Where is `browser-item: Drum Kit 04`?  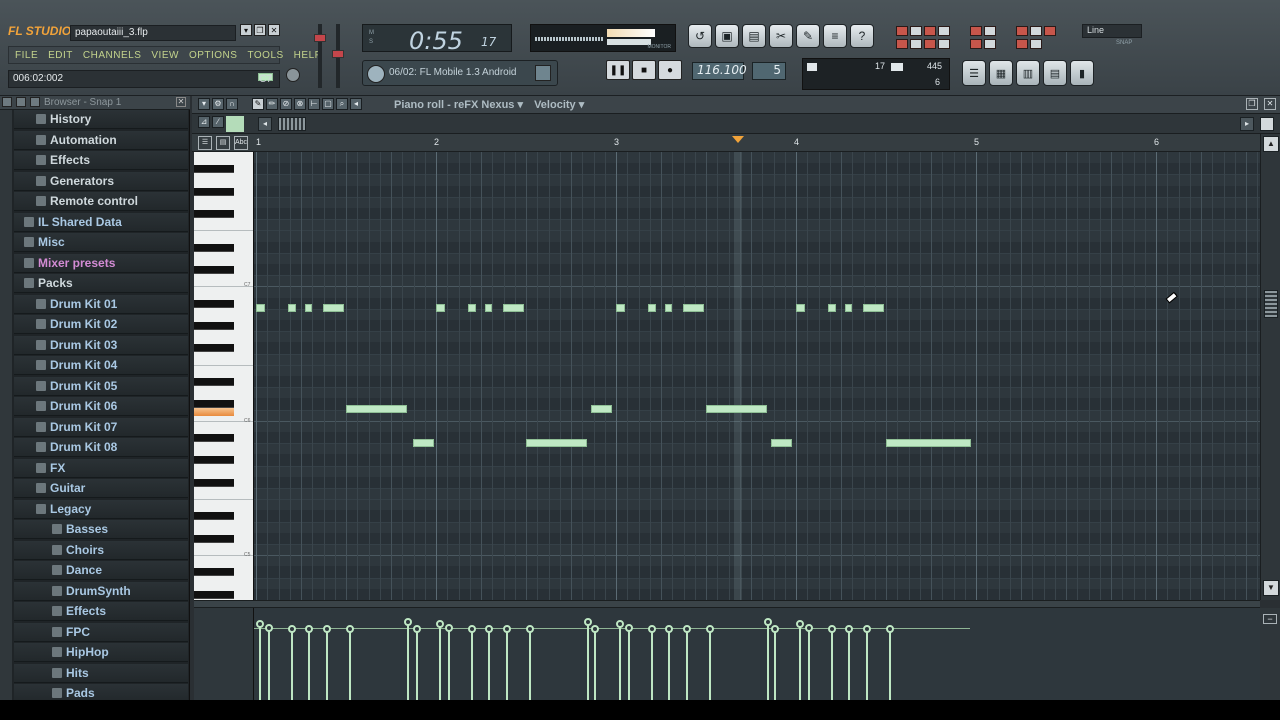
browser-item: Drum Kit 04 is located at coordinates (101, 365).